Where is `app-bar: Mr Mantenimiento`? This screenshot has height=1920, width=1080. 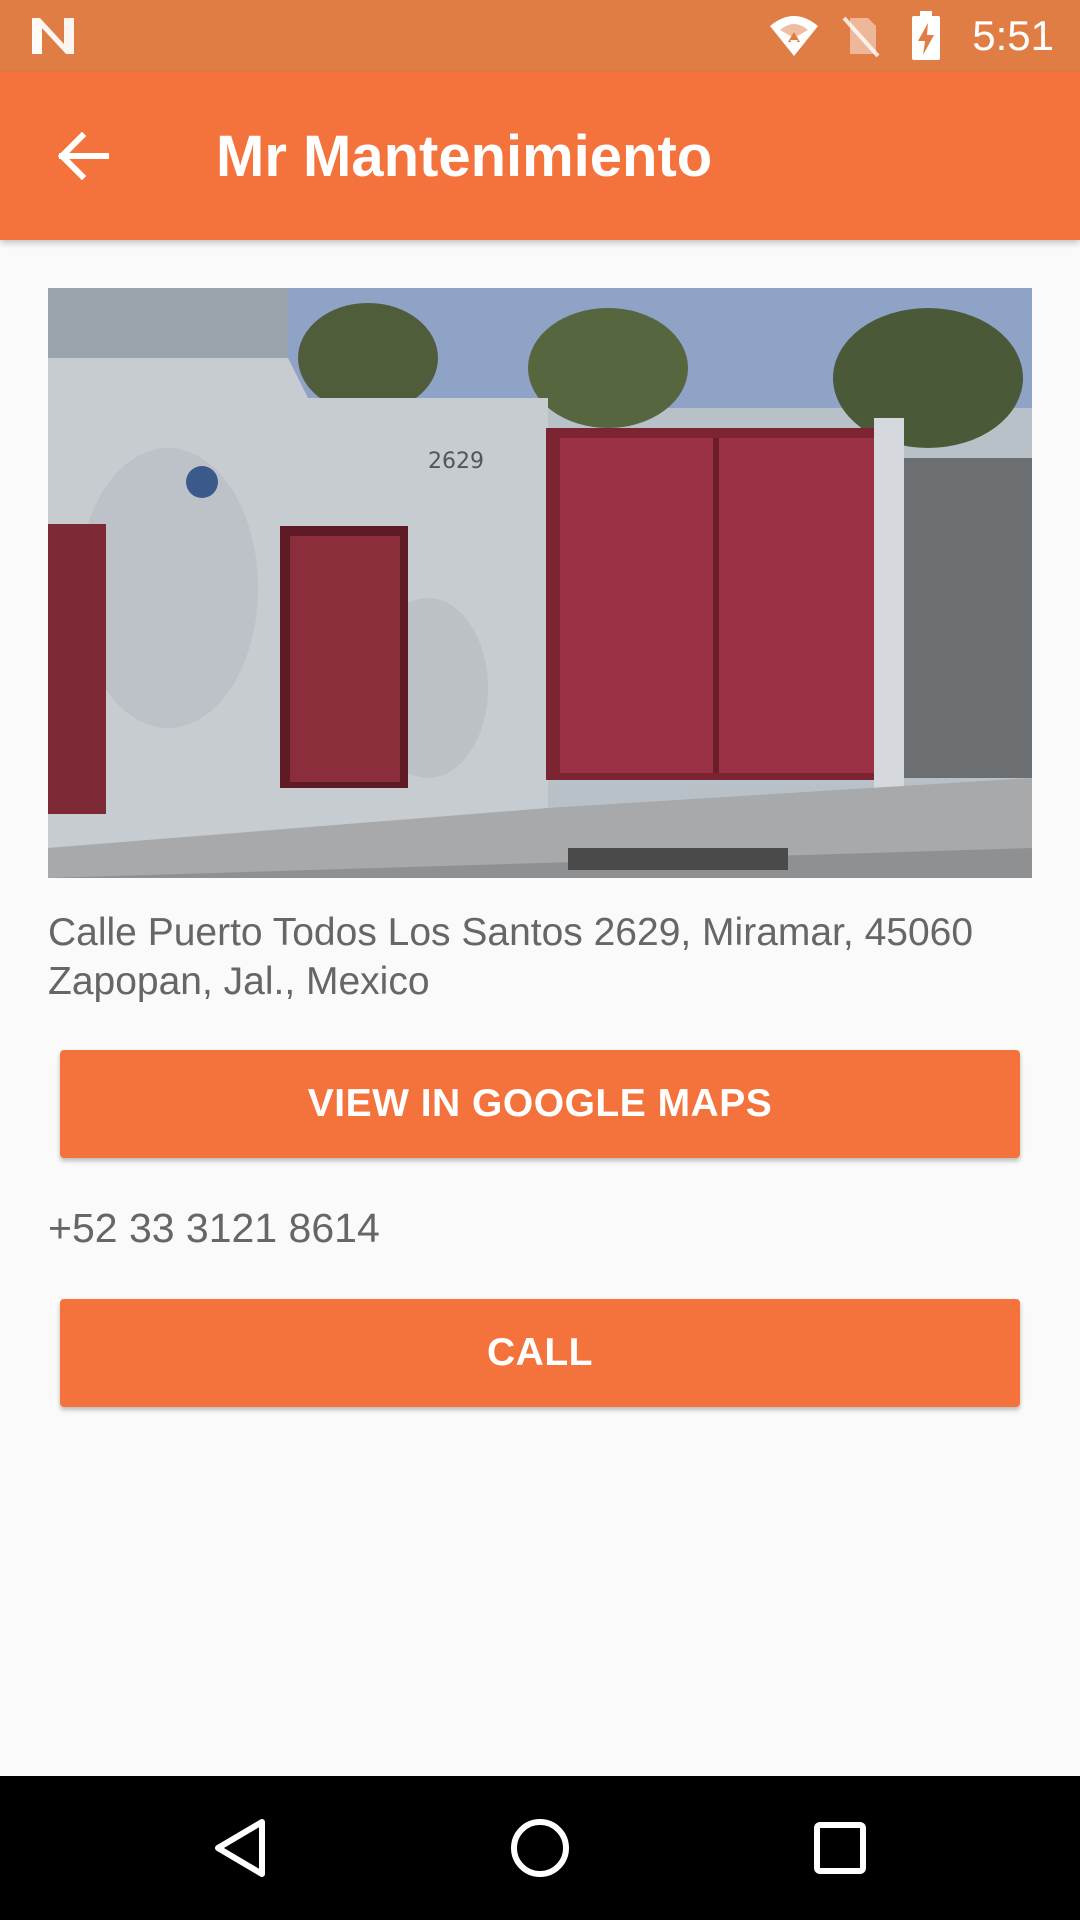 app-bar: Mr Mantenimiento is located at coordinates (540, 156).